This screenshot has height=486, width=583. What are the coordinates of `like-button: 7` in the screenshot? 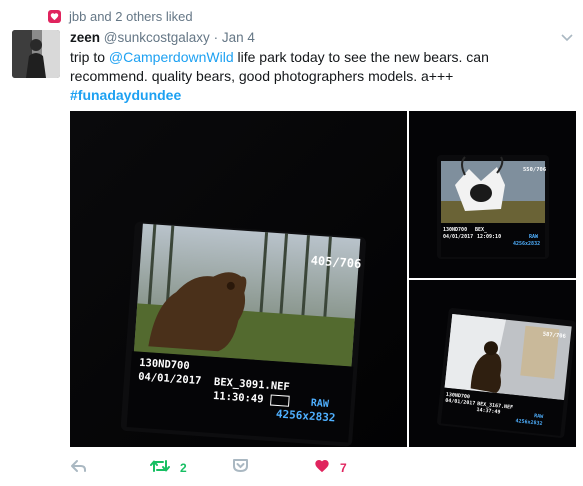 It's located at (330, 468).